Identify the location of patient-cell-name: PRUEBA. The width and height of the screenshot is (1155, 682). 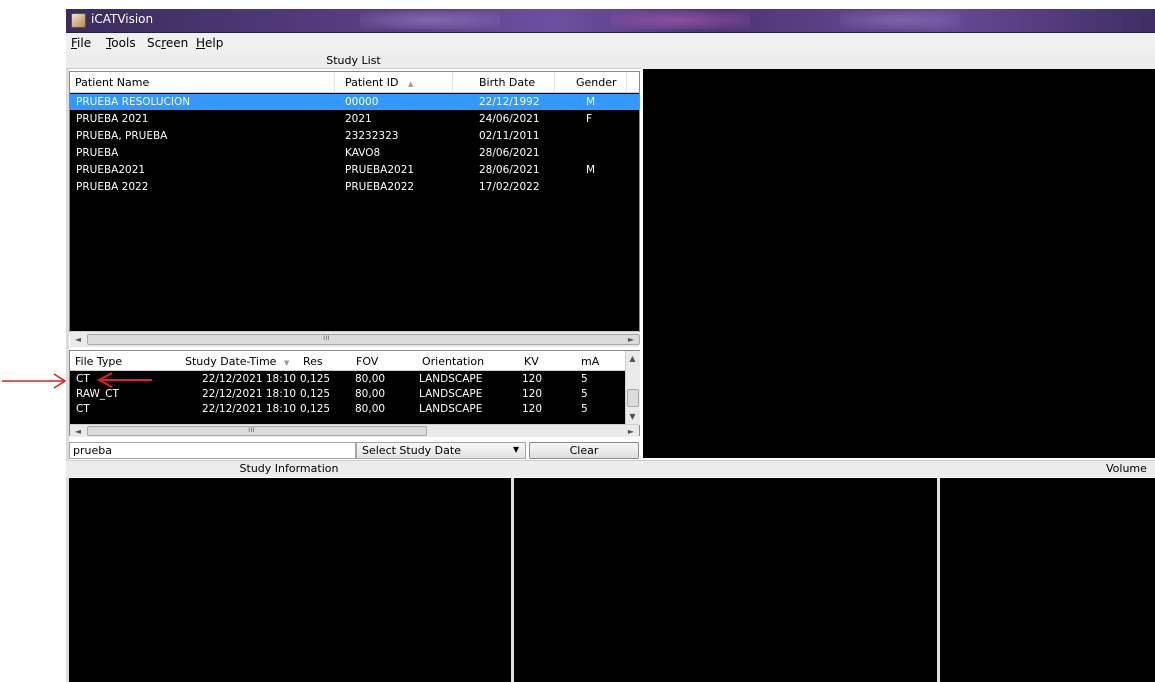
(97, 153).